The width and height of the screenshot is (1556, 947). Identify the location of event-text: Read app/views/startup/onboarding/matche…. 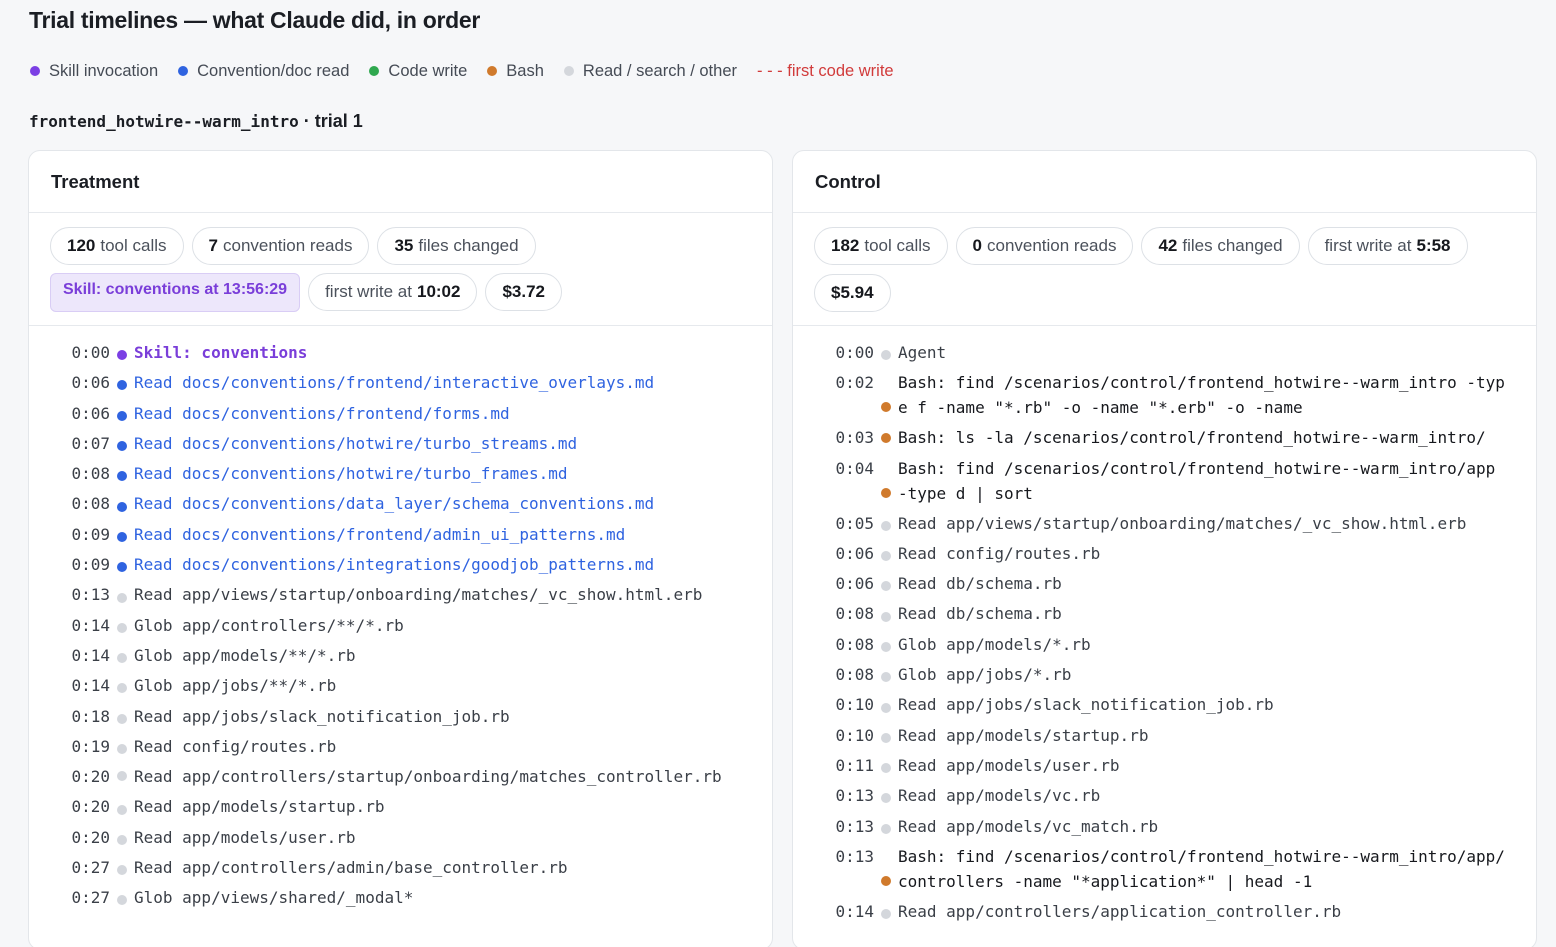
(418, 595).